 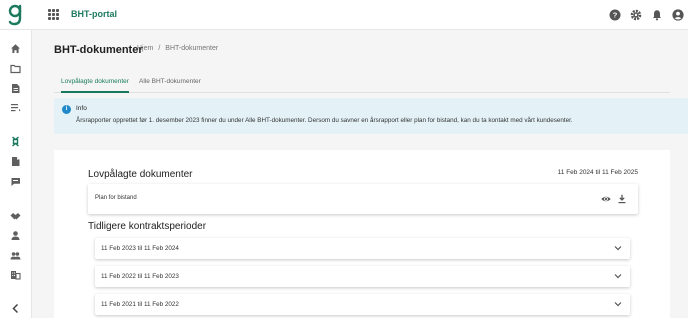 What do you see at coordinates (53, 14) in the screenshot?
I see `apps-grid-icon` at bounding box center [53, 14].